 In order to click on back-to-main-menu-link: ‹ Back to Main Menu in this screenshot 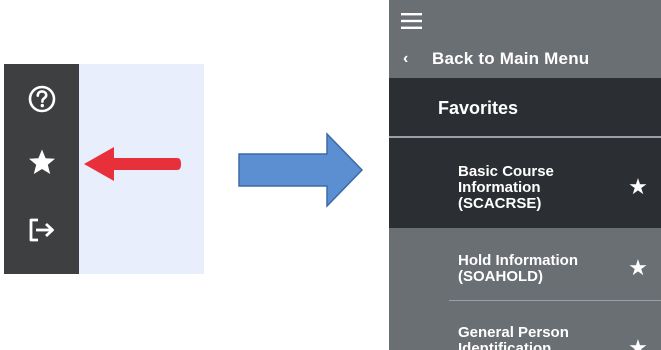, I will do `click(525, 59)`.